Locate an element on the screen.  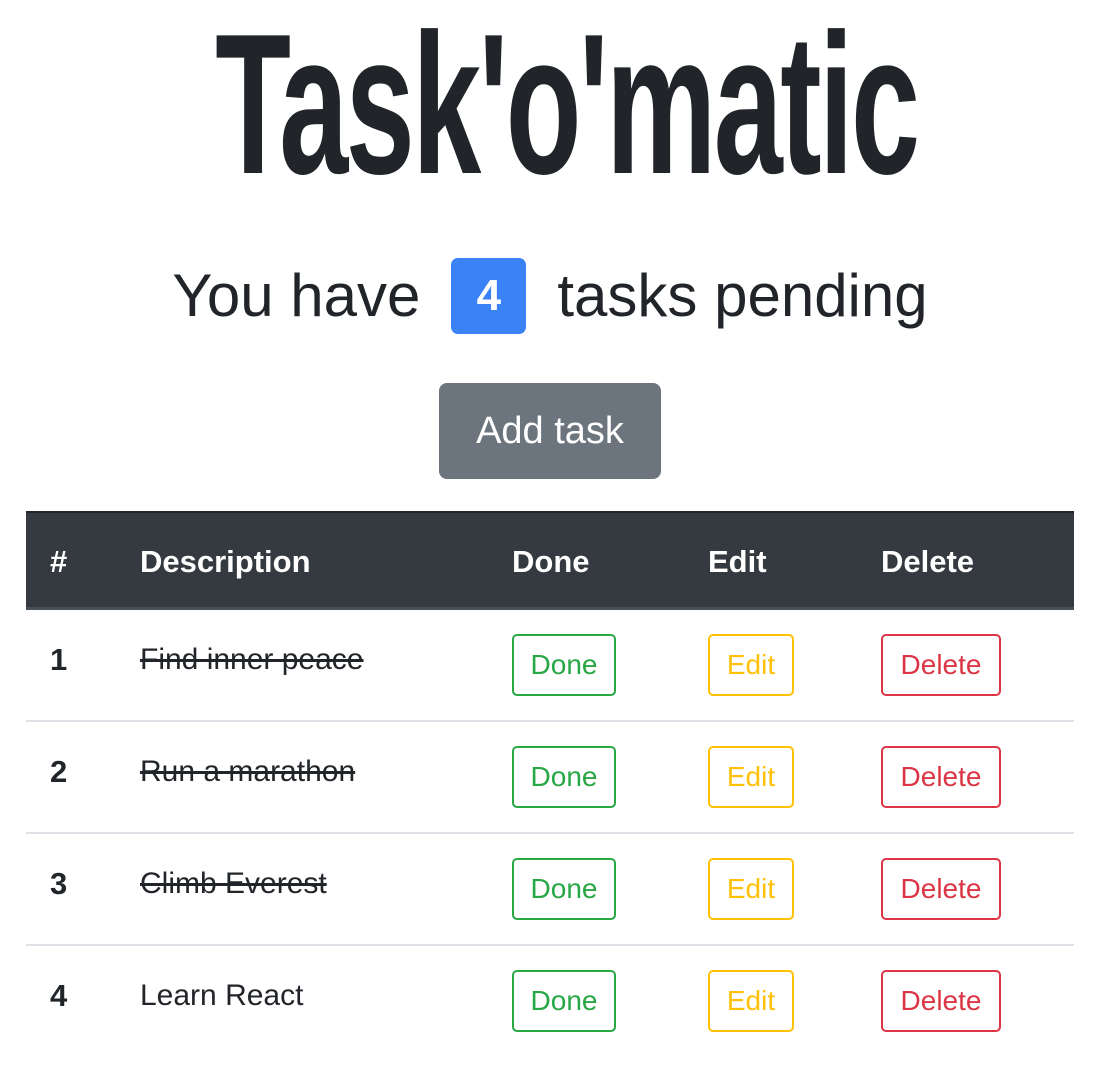
task-description: Learn React is located at coordinates (222, 995).